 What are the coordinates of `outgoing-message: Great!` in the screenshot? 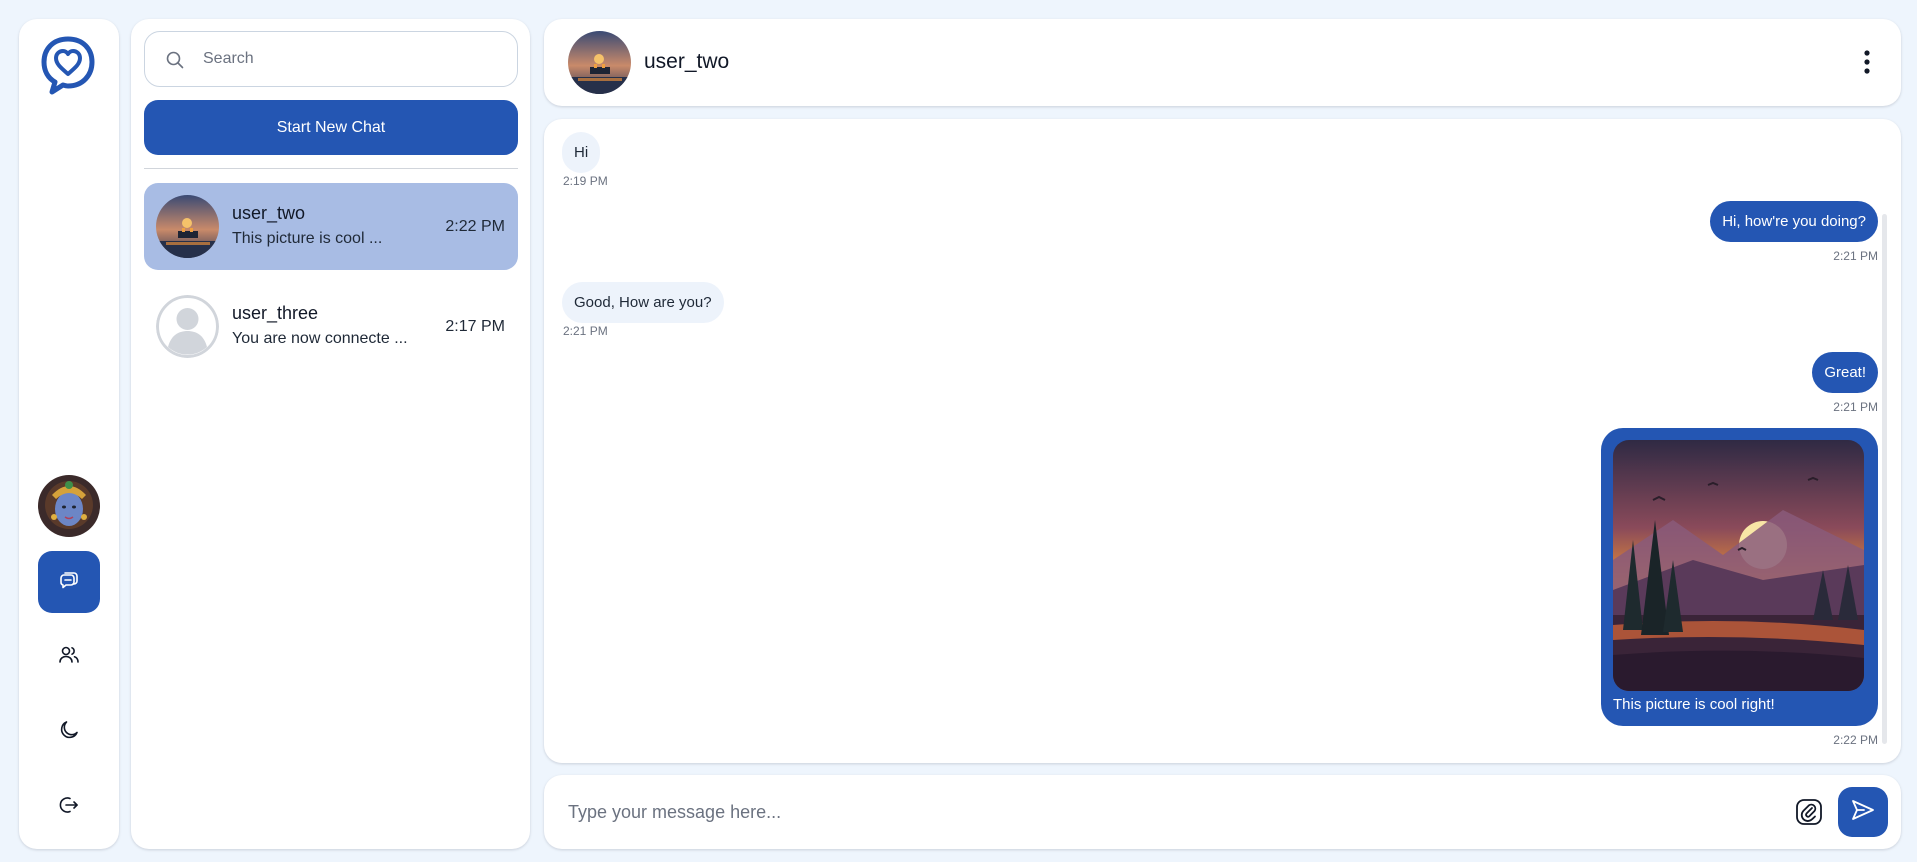 It's located at (1845, 372).